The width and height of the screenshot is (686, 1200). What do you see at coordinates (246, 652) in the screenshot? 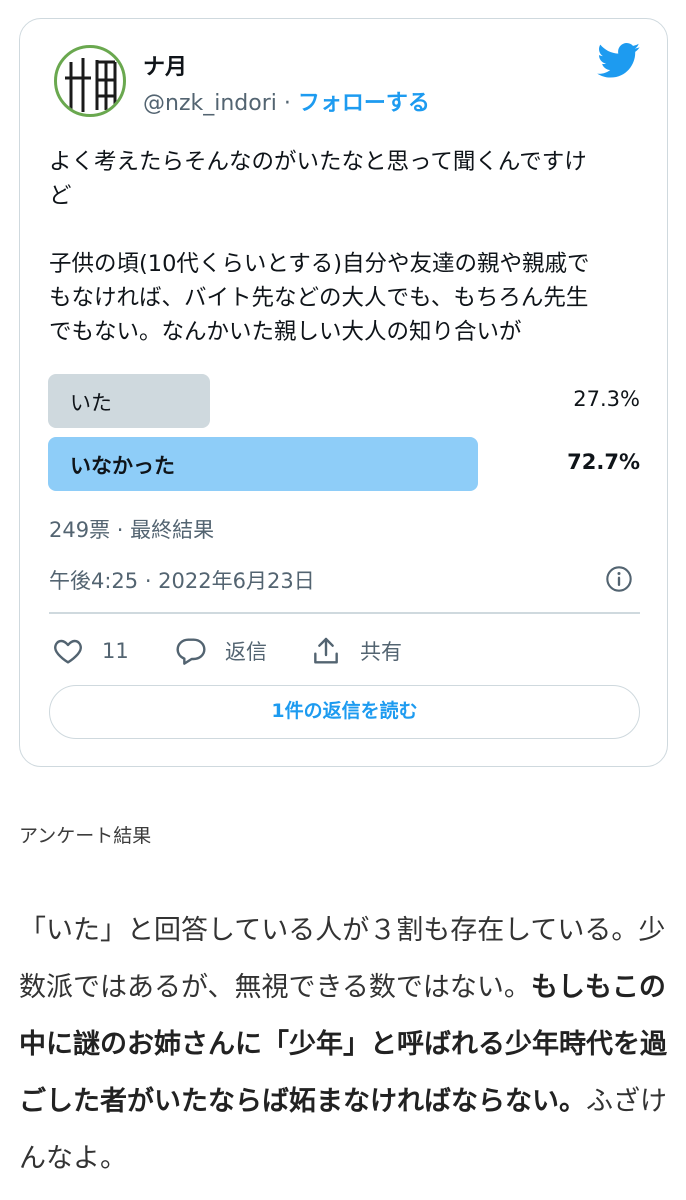
I see `reply-label: 返信` at bounding box center [246, 652].